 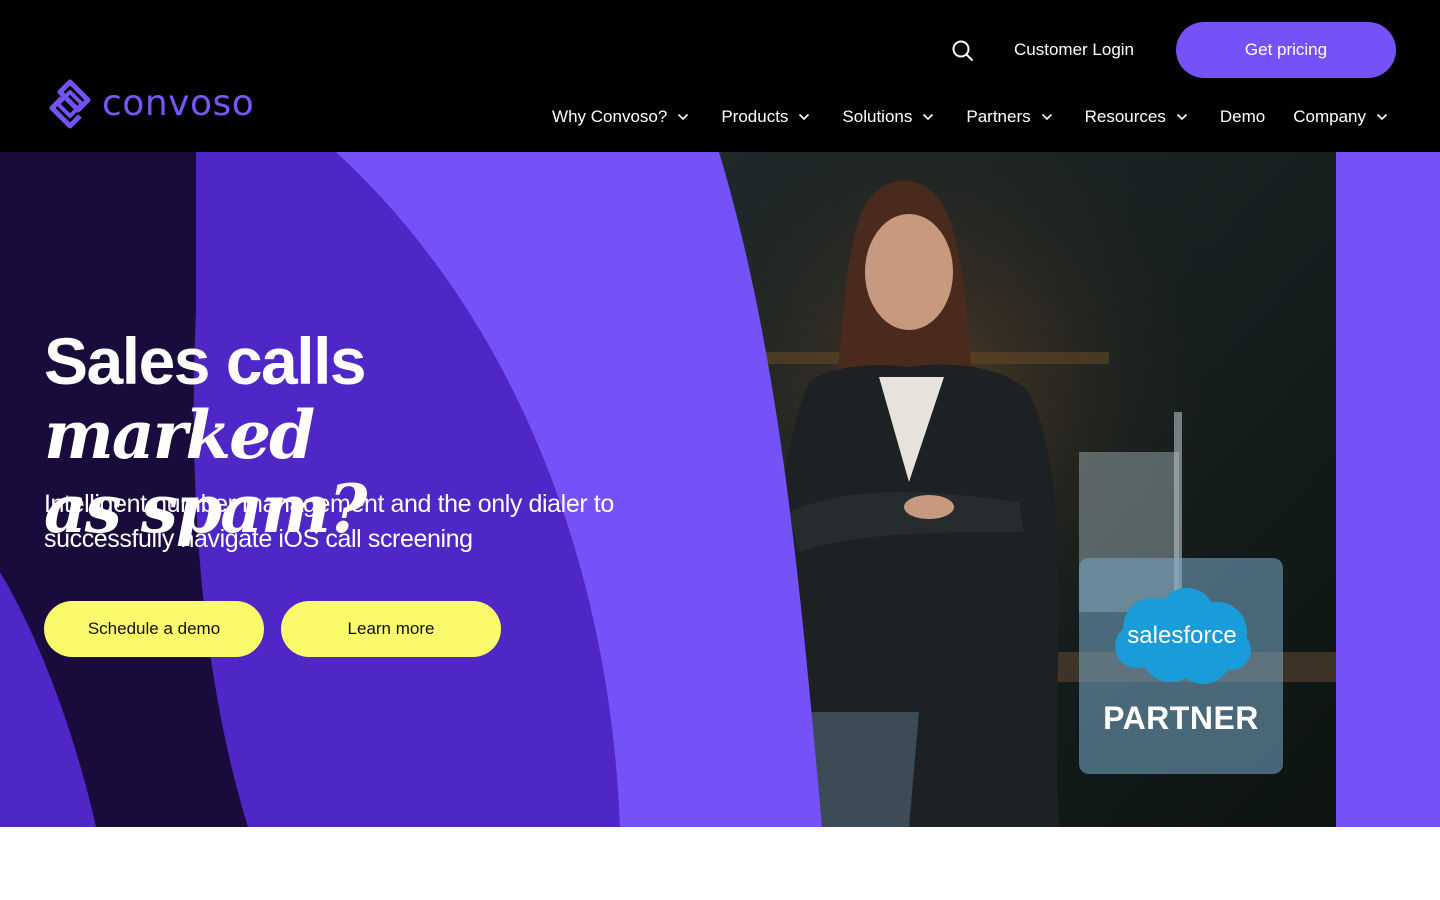 I want to click on nav-item-label: Resources, so click(x=1125, y=116).